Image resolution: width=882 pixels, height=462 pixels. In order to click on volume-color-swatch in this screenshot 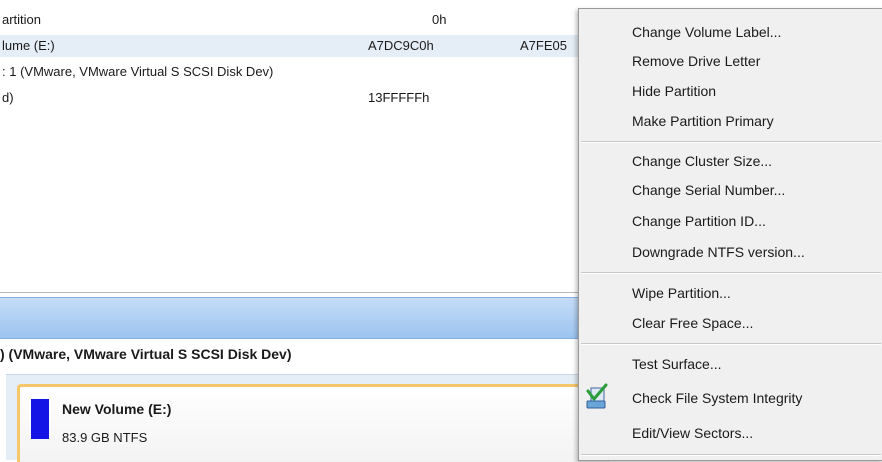, I will do `click(40, 419)`.